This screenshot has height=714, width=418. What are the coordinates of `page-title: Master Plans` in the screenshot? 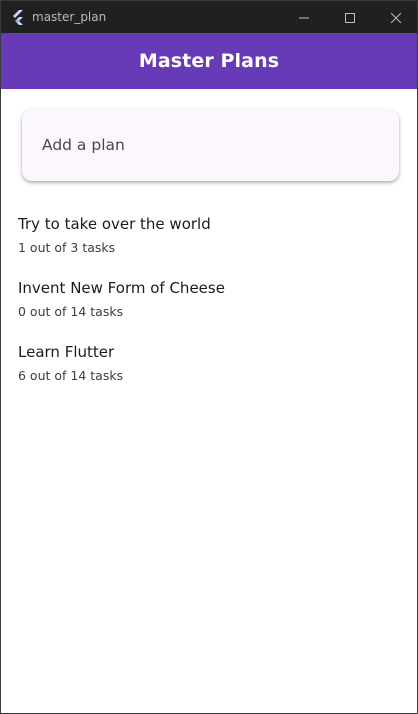 It's located at (209, 61).